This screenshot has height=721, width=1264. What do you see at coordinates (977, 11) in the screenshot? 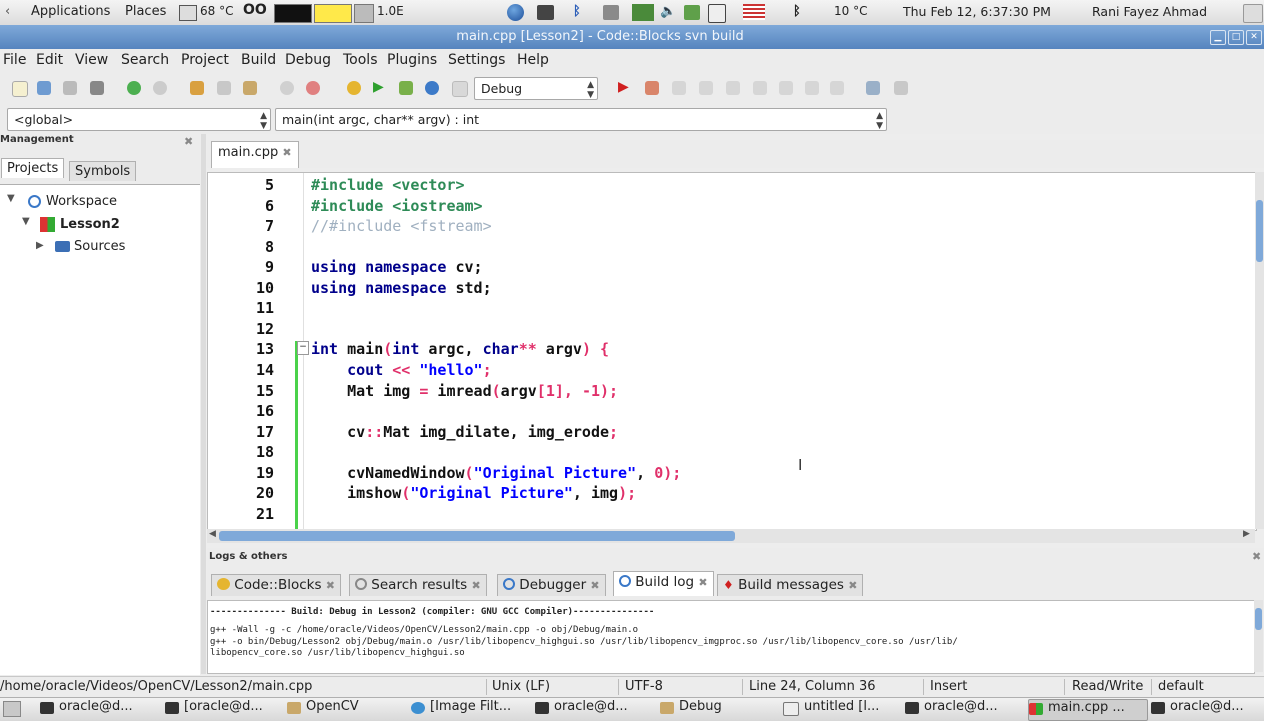
I see `clock: Thu Feb 12, 6:37:30 PM` at bounding box center [977, 11].